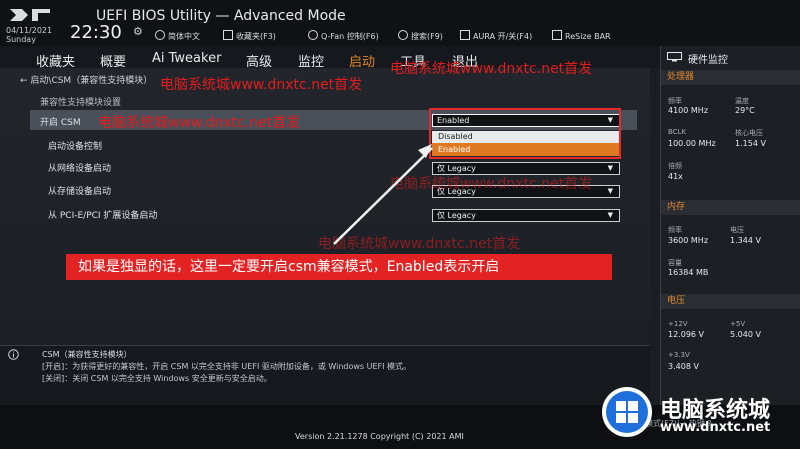 Image resolution: width=800 pixels, height=449 pixels. I want to click on setting-label-boot-device-control: 启动设备控制, so click(75, 145).